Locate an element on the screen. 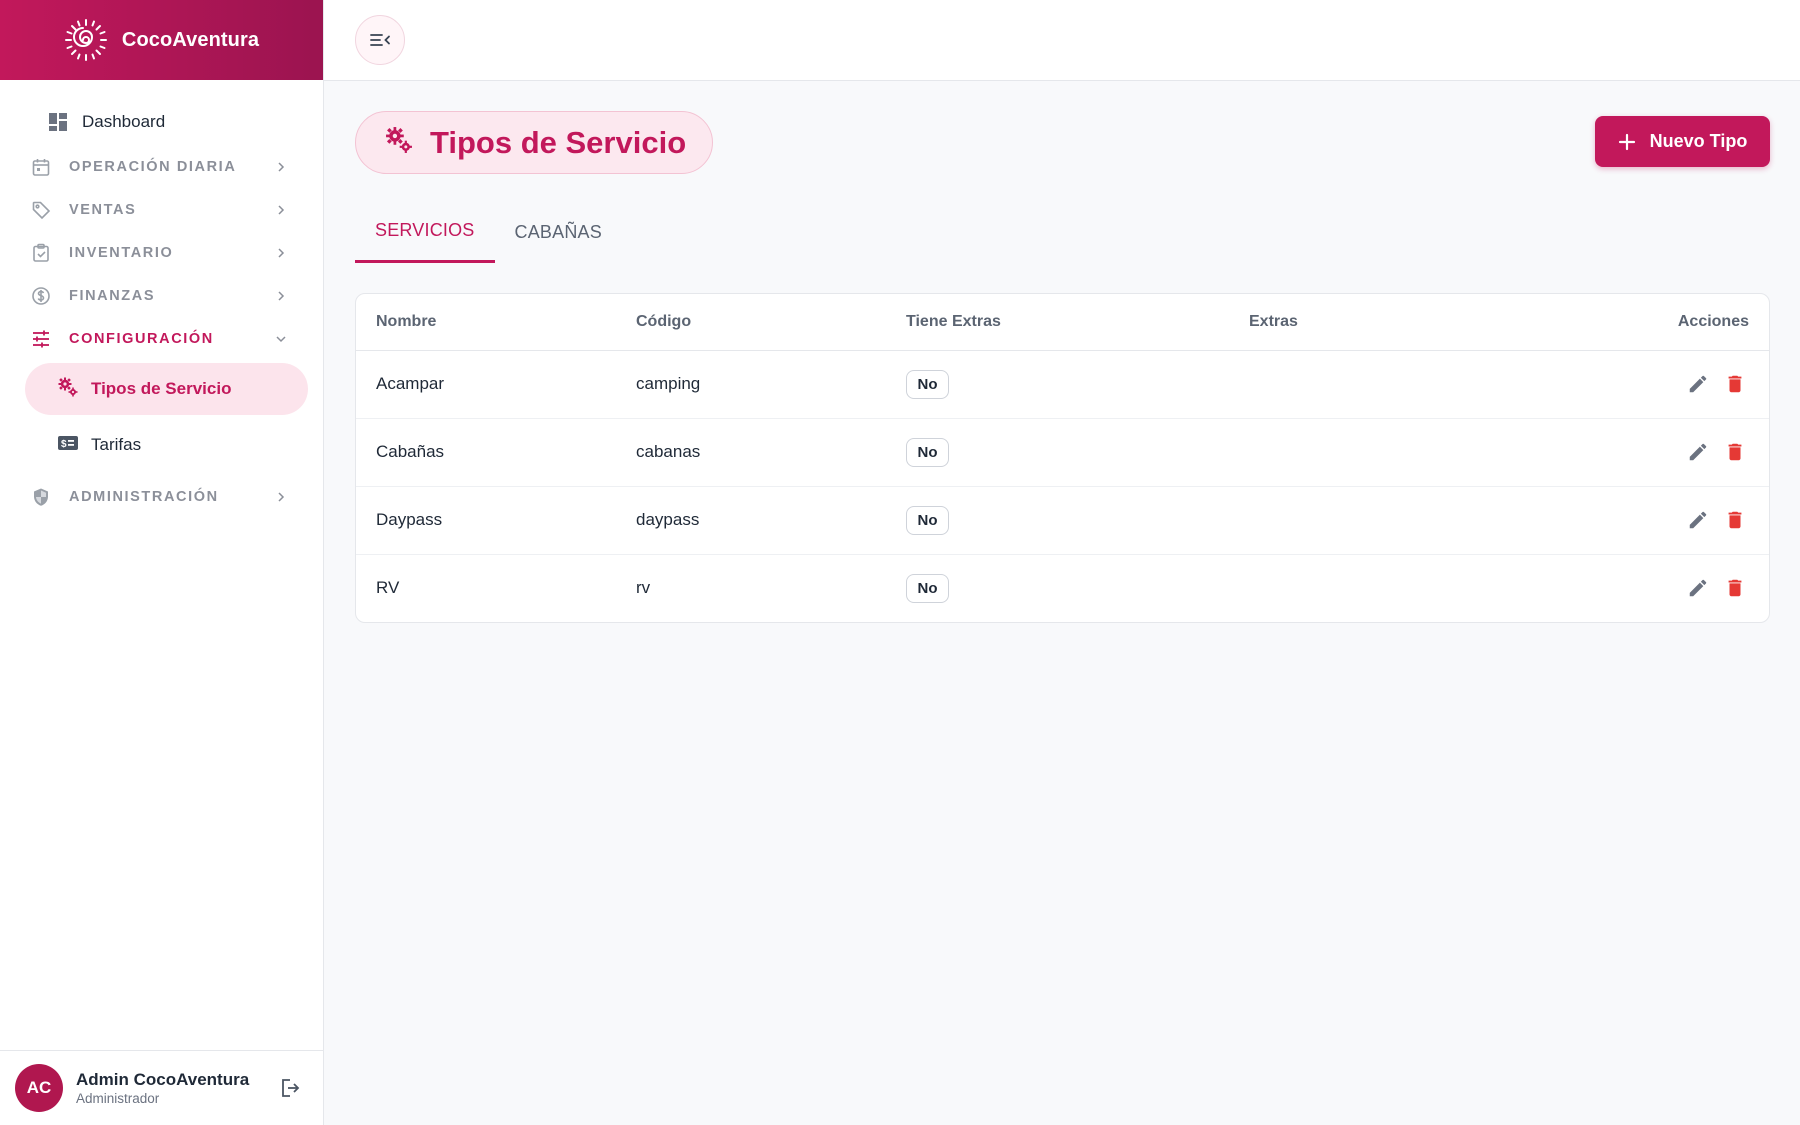 Image resolution: width=1800 pixels, height=1125 pixels. menu-toggle-button is located at coordinates (380, 40).